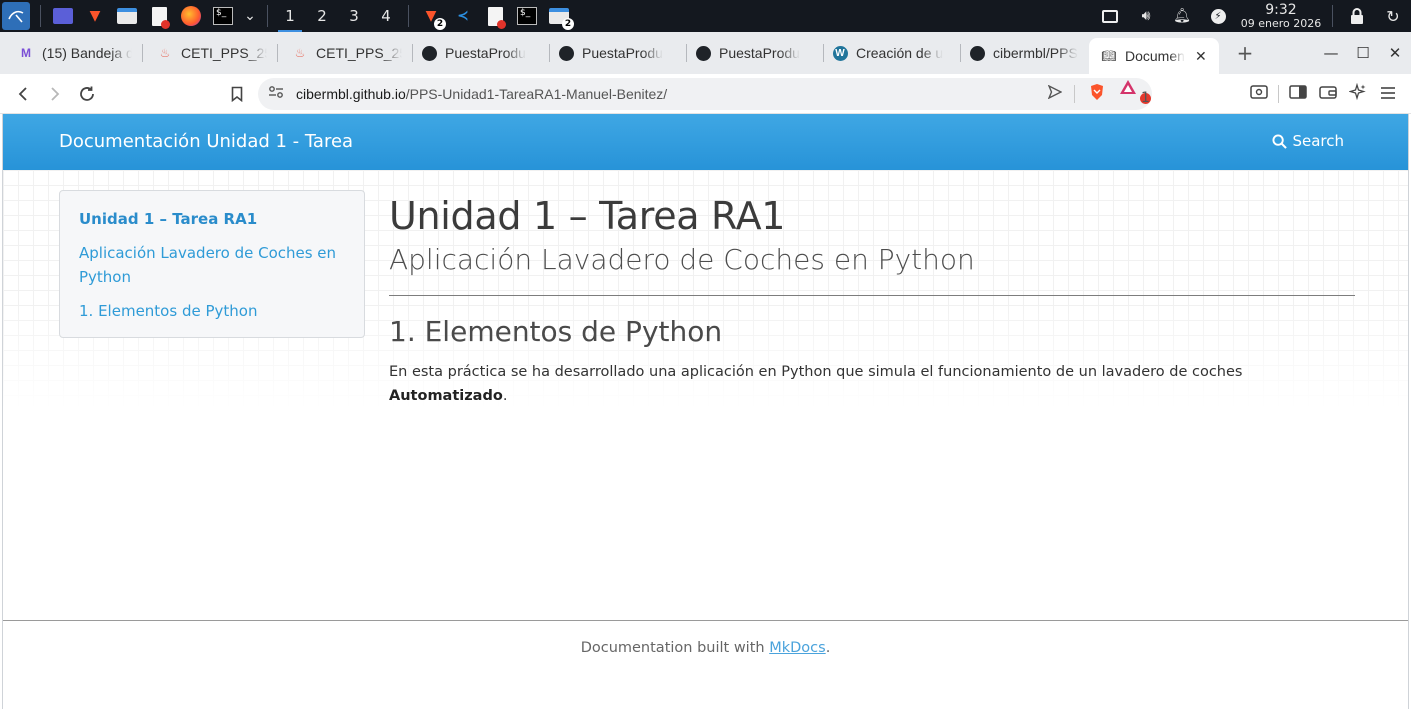 This screenshot has height=709, width=1411. What do you see at coordinates (1331, 53) in the screenshot?
I see `minimize-icon: —` at bounding box center [1331, 53].